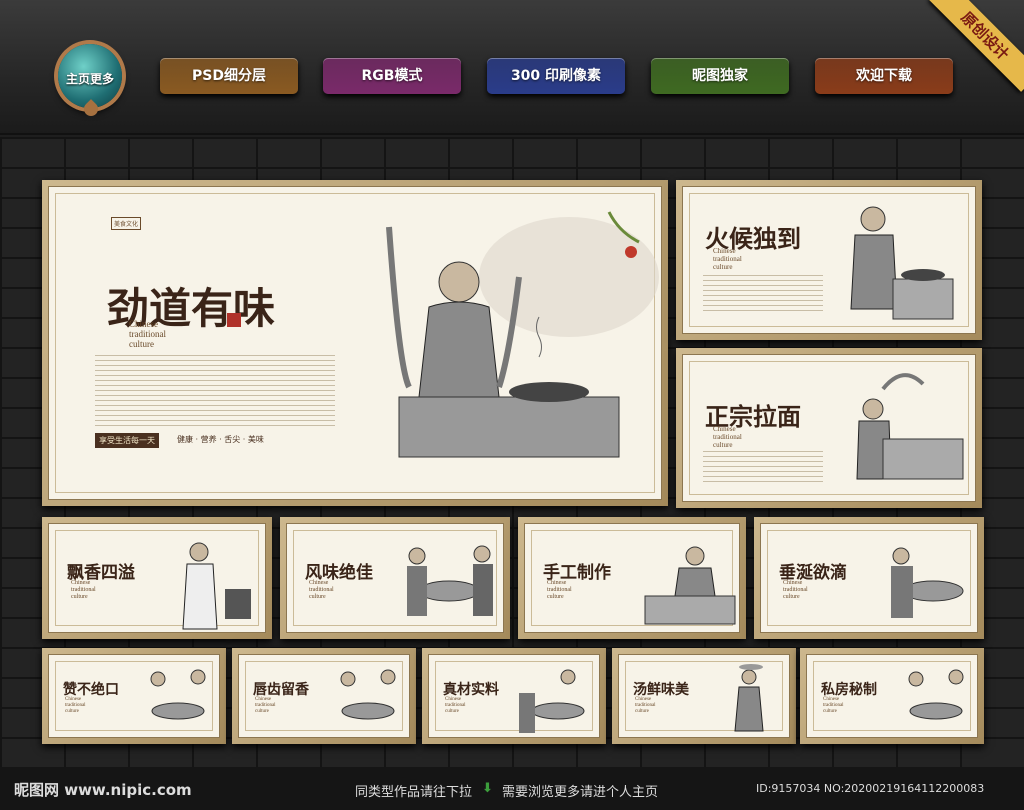  What do you see at coordinates (556, 76) in the screenshot?
I see `print-pixels-button: 300 印刷像素` at bounding box center [556, 76].